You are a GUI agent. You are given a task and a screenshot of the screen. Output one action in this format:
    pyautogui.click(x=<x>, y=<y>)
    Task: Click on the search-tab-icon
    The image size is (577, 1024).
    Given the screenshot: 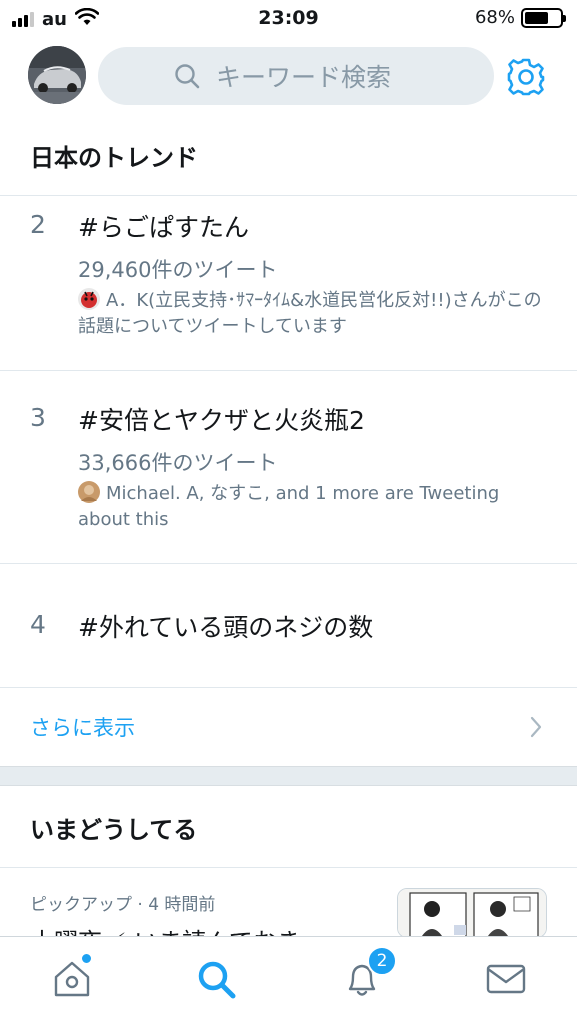 What is the action you would take?
    pyautogui.click(x=216, y=979)
    